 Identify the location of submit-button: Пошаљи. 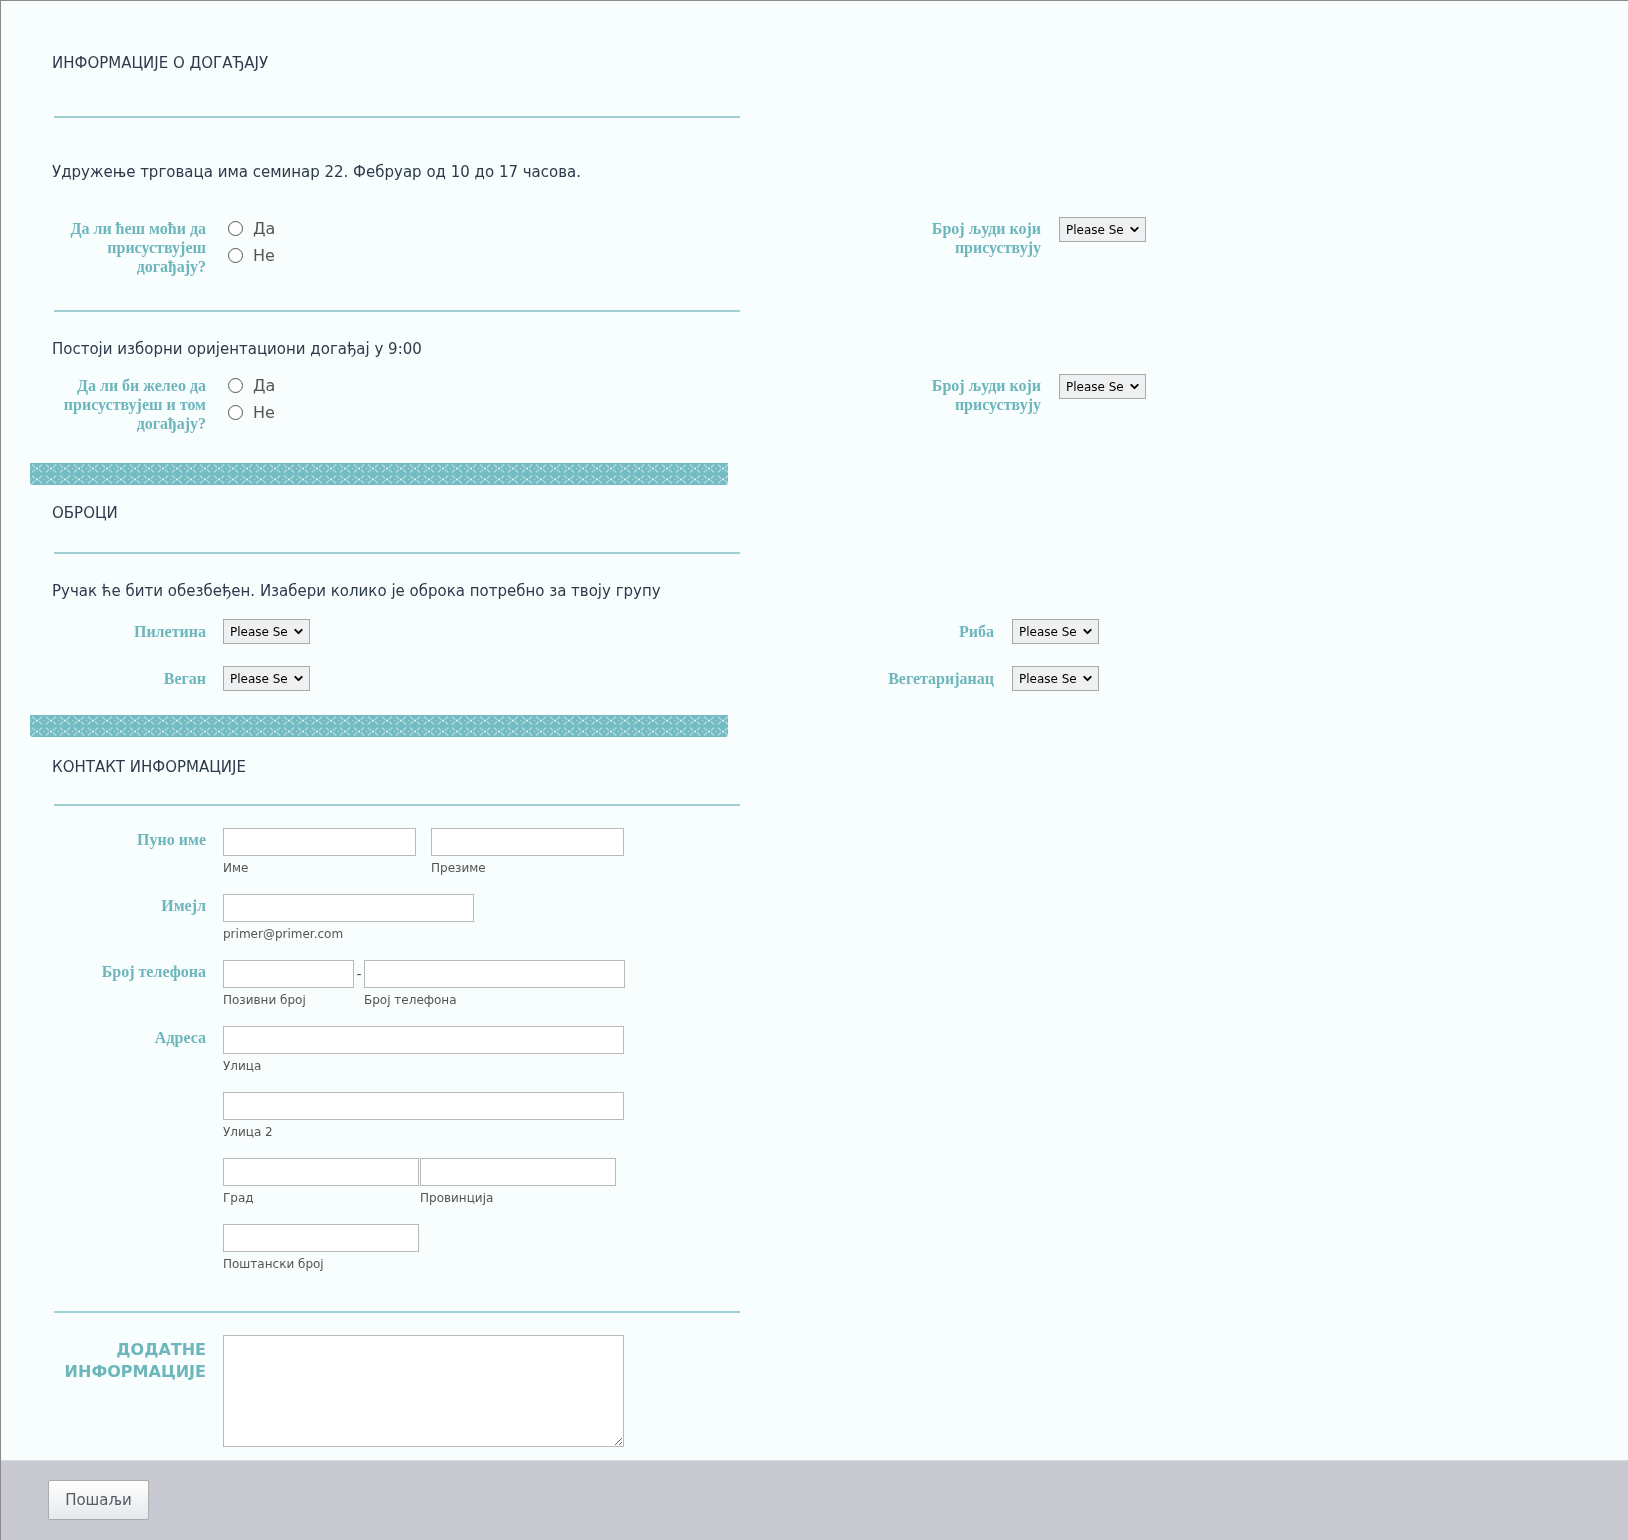
(98, 1500).